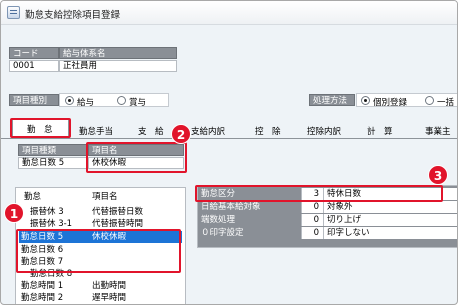  I want to click on title-bar: 勤怠支給控除項目登録, so click(229, 13).